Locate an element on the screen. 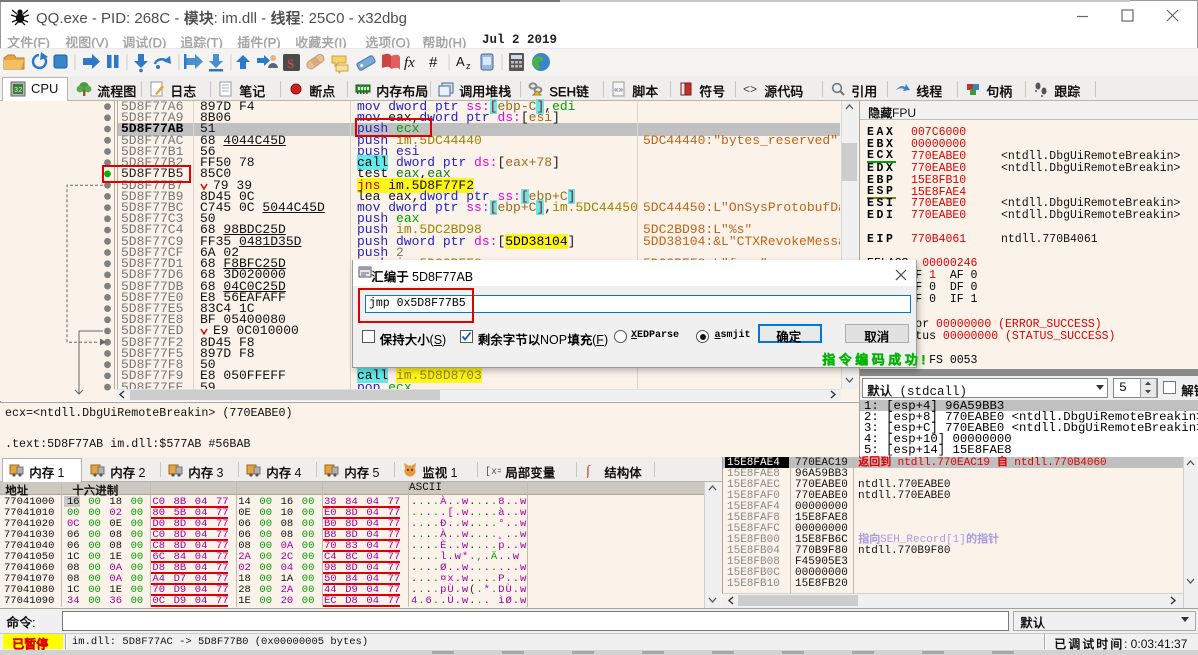 The height and width of the screenshot is (655, 1198). svg-text: 32 is located at coordinates (18, 91).